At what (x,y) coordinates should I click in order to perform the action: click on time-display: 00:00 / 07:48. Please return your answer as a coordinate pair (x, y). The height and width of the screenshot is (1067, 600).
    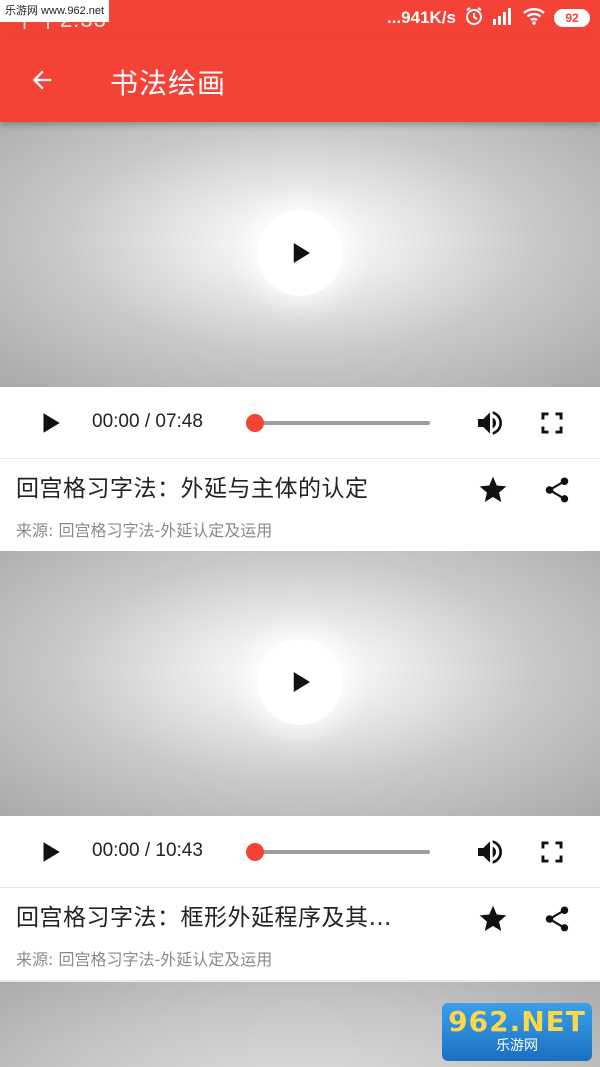
    Looking at the image, I should click on (147, 422).